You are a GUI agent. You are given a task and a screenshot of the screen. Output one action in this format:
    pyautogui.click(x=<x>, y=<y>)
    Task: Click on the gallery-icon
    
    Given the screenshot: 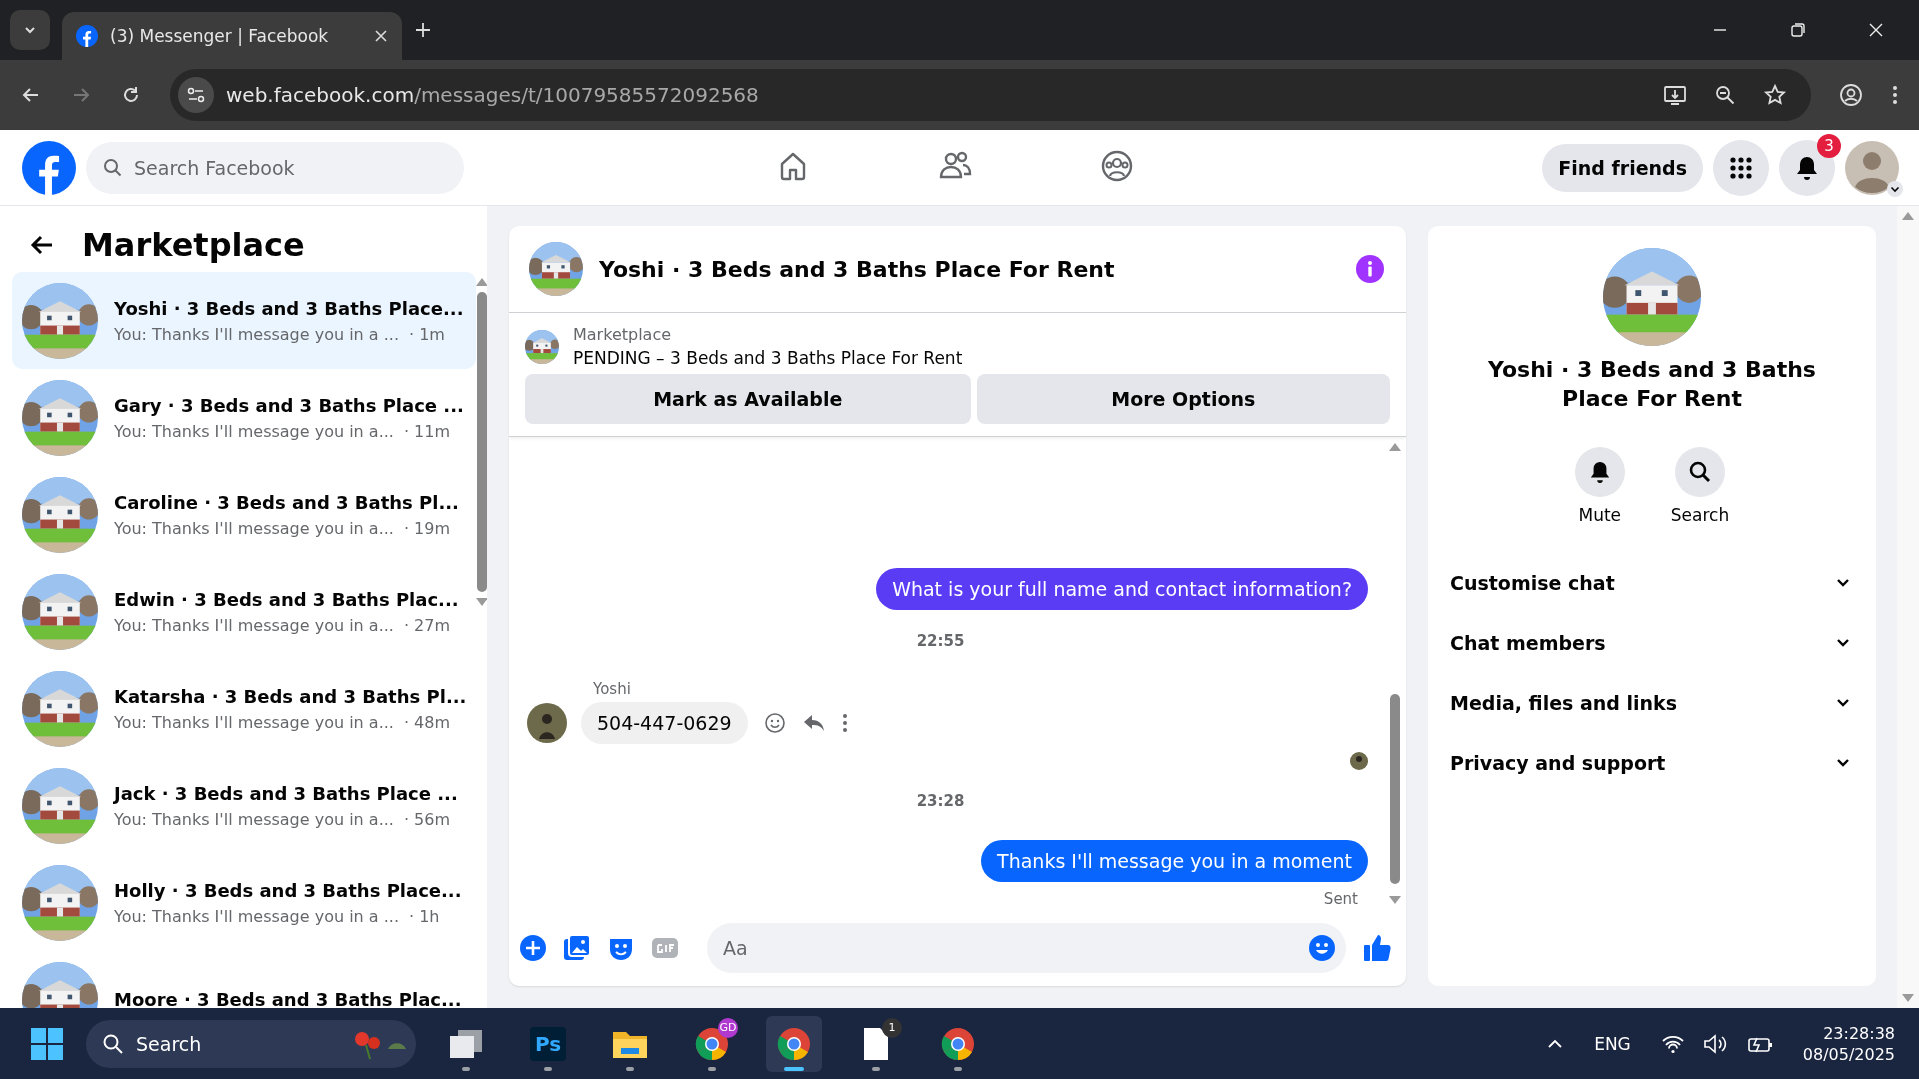 What is the action you would take?
    pyautogui.click(x=577, y=948)
    